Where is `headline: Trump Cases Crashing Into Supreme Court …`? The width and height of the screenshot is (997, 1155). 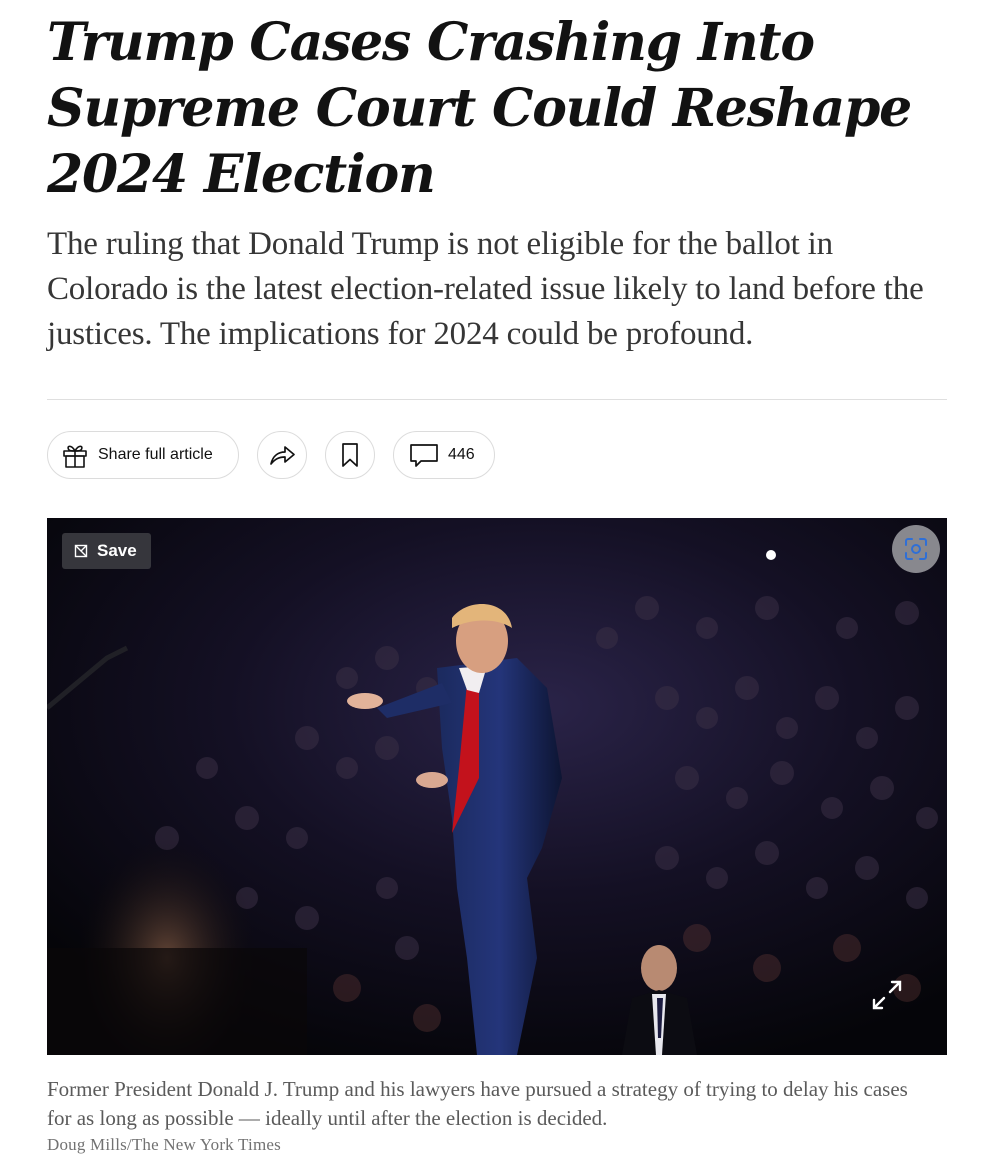
headline: Trump Cases Crashing Into Supreme Court … is located at coordinates (479, 108).